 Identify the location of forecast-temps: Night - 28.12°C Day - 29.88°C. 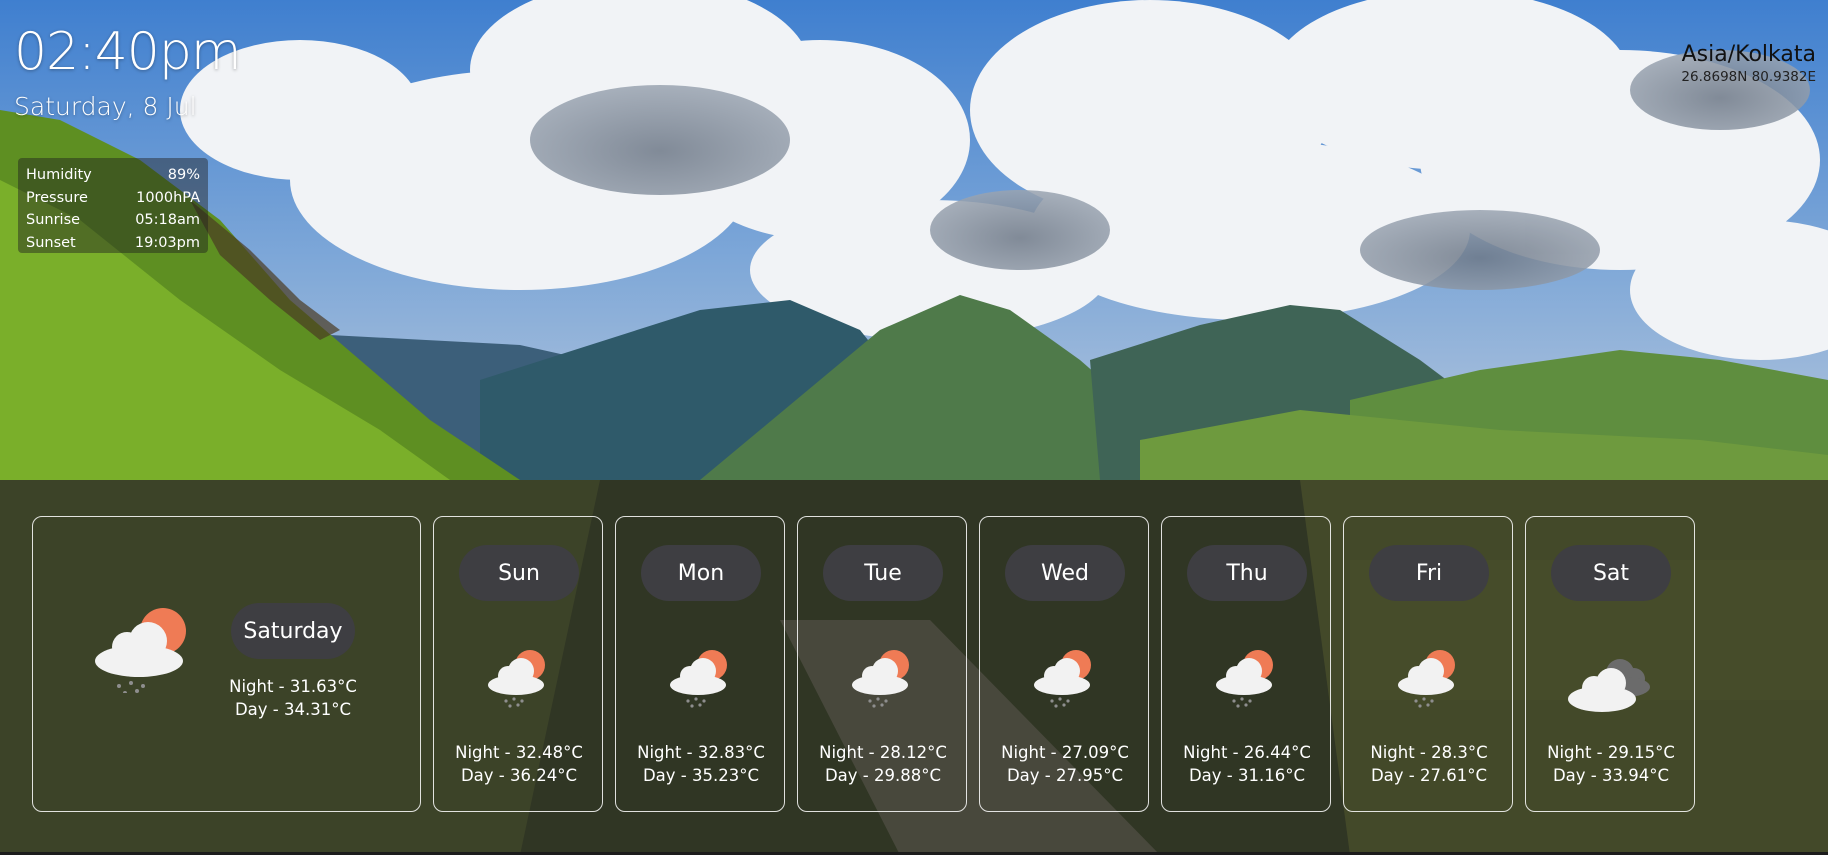
(883, 764).